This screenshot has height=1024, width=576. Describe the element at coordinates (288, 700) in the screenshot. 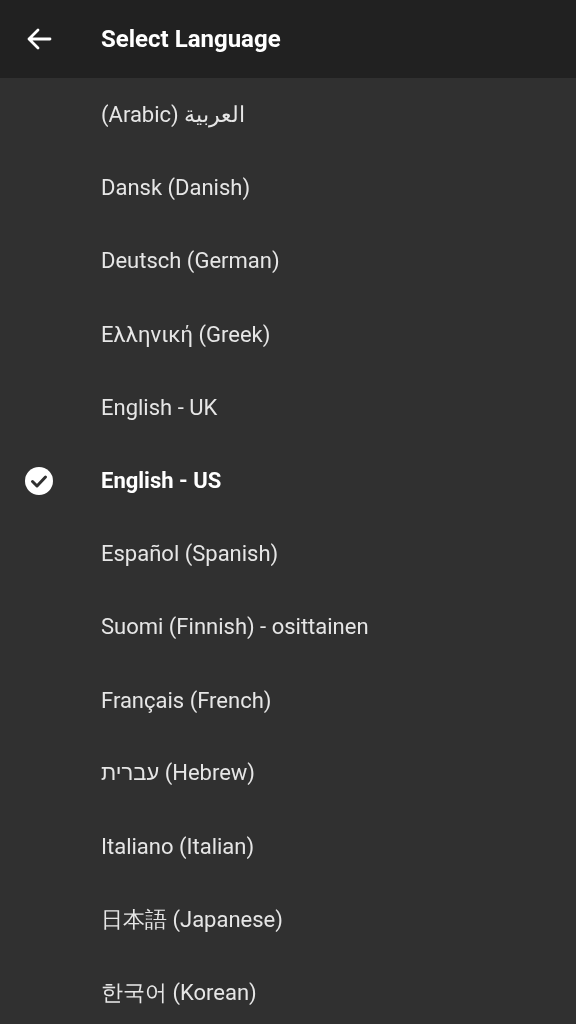

I see `language-item: Français (French)` at that location.